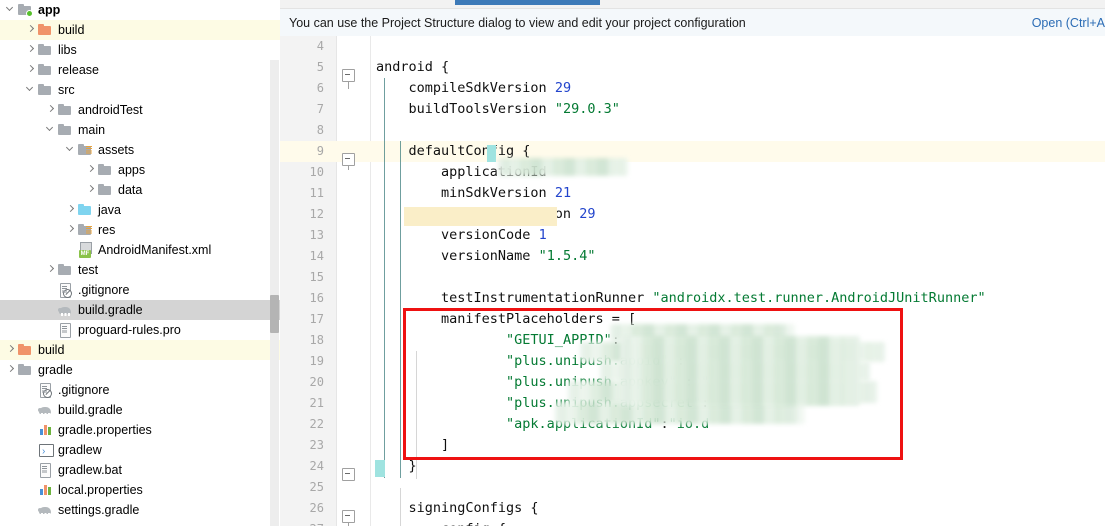 The image size is (1105, 526). What do you see at coordinates (692, 277) in the screenshot?
I see `code-line: 15` at bounding box center [692, 277].